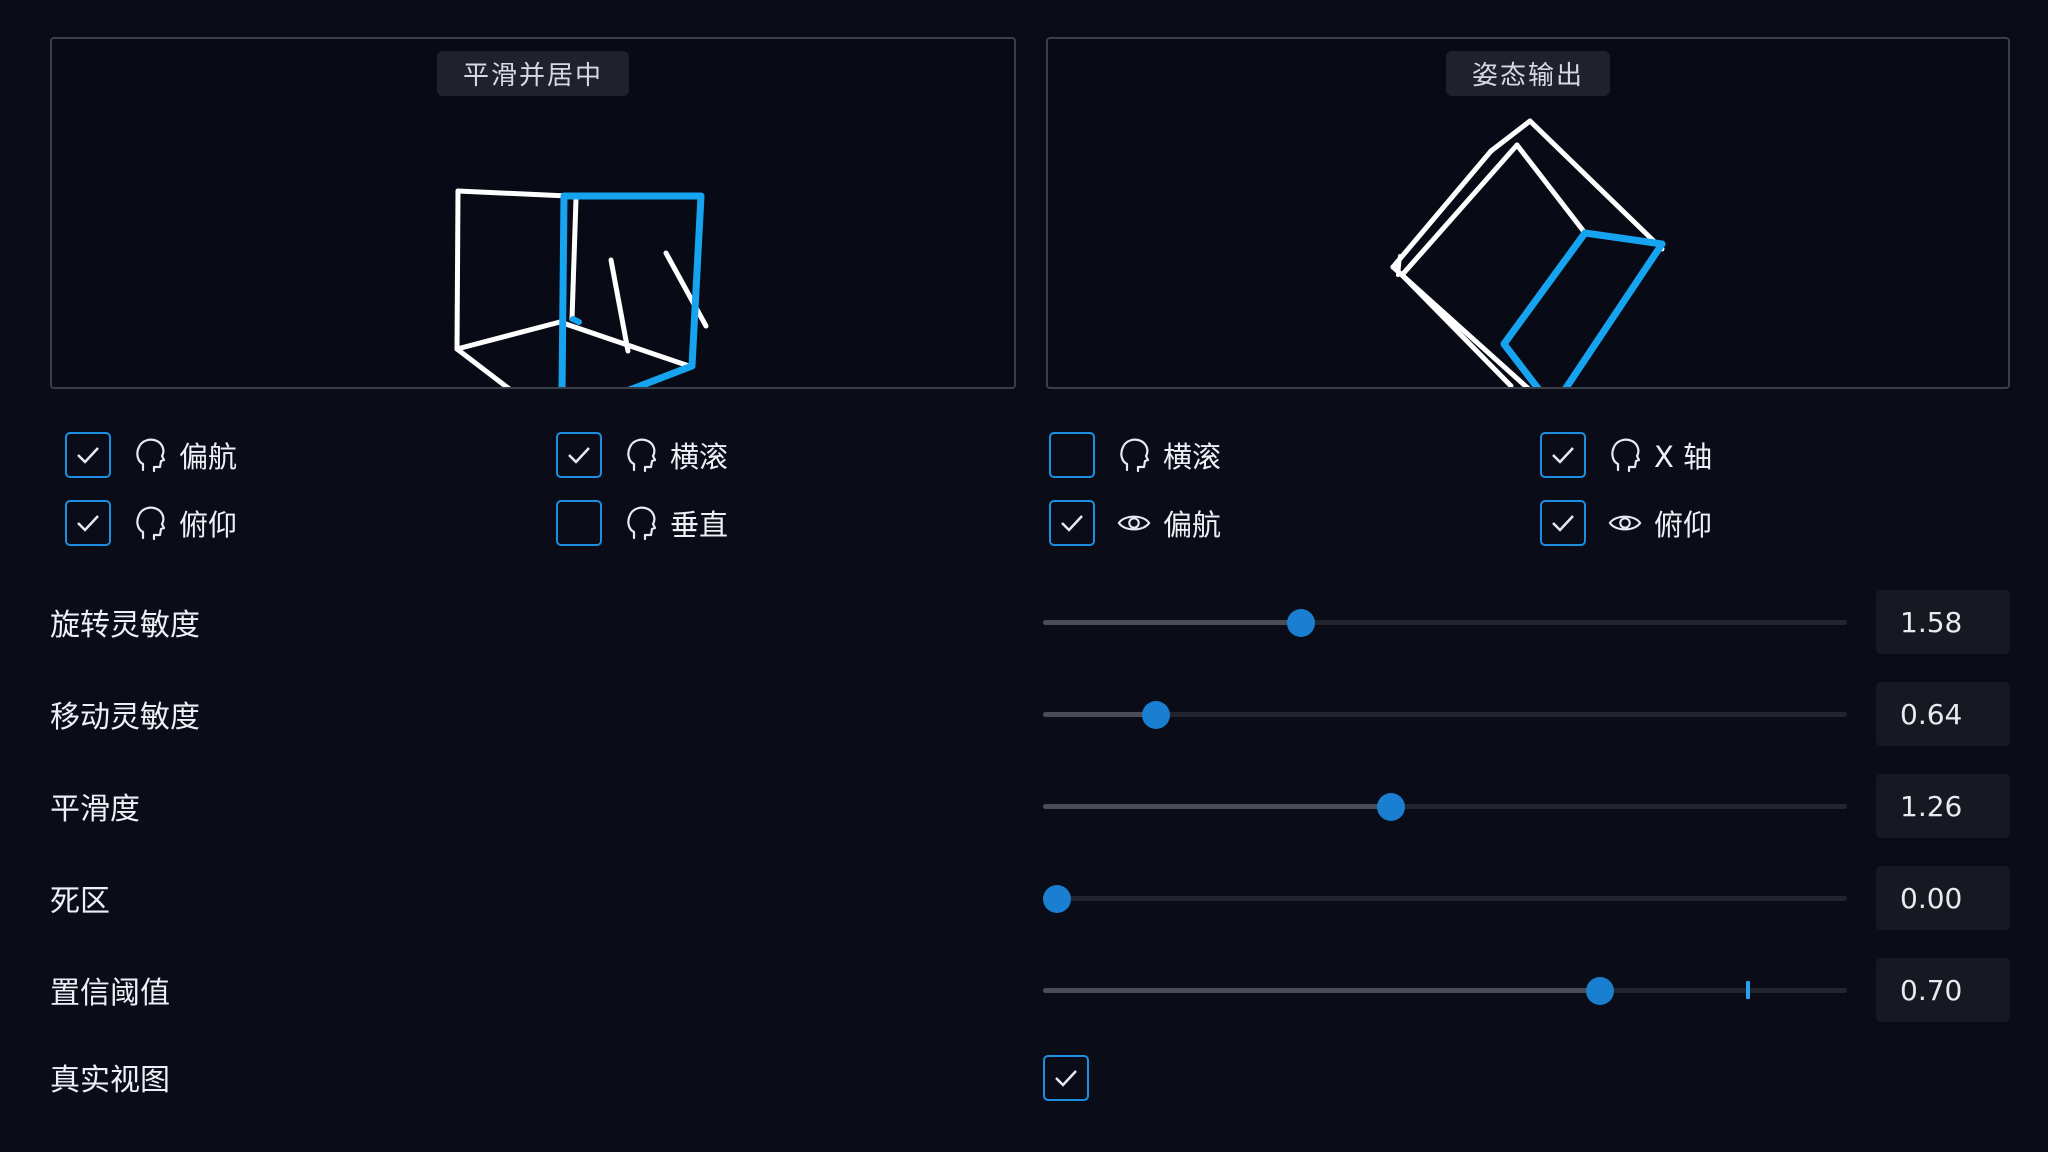 Image resolution: width=2048 pixels, height=1152 pixels. Describe the element at coordinates (88, 523) in the screenshot. I see `pitch-head-checkbox` at that location.